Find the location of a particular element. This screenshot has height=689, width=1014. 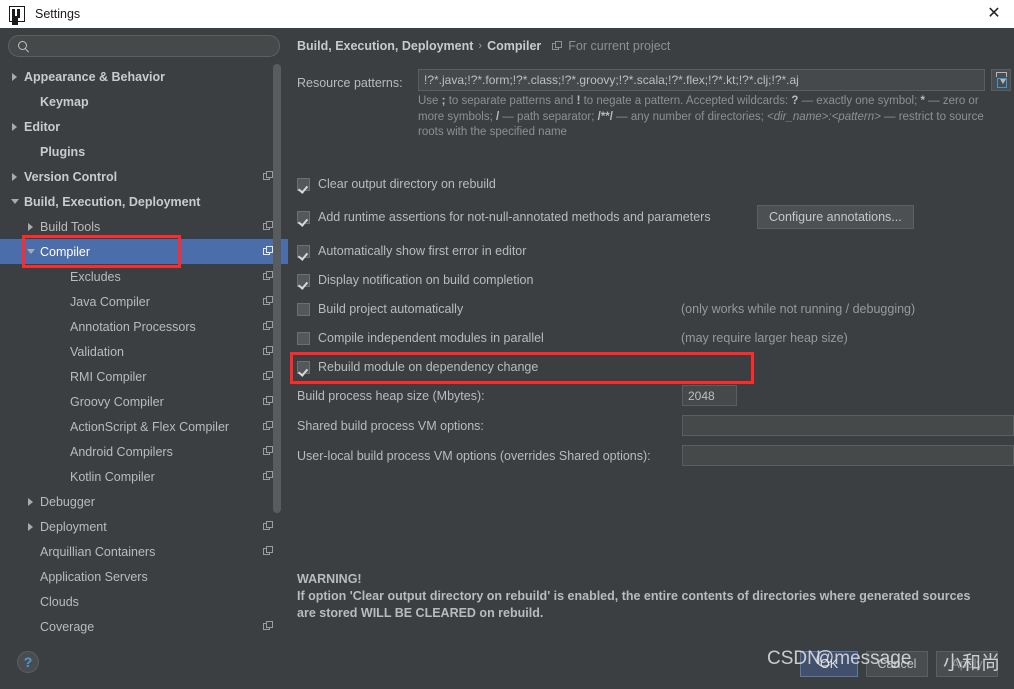

sidebar-item-label: Compiler is located at coordinates (65, 251).